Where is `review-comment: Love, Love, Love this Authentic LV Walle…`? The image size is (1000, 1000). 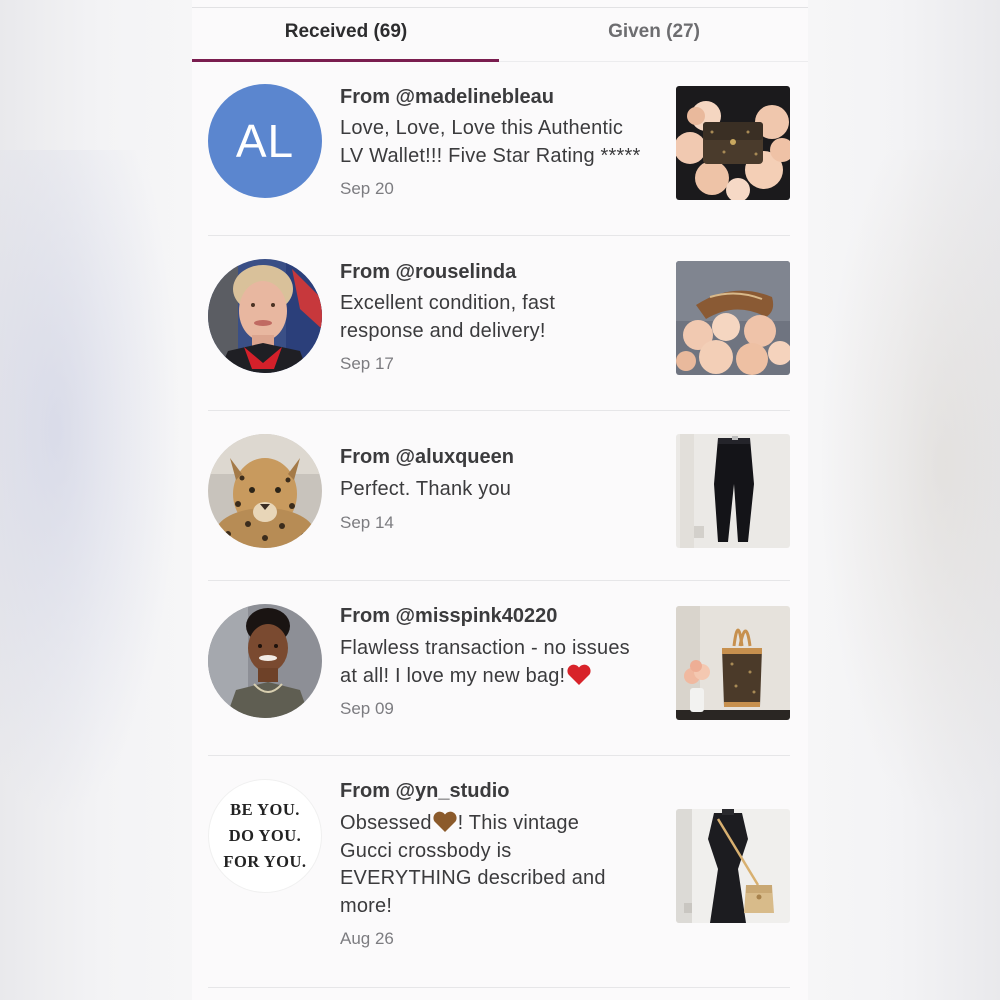
review-comment: Love, Love, Love this Authentic LV Walle… is located at coordinates (497, 142).